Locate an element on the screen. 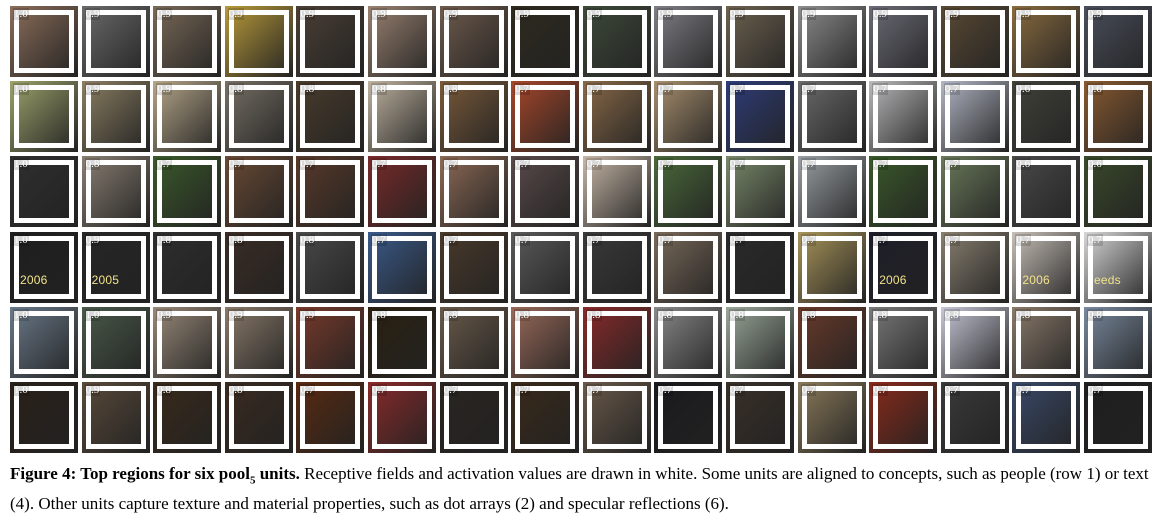 This screenshot has height=521, width=1162. region-tile: 2005 0.9 is located at coordinates (115, 267).